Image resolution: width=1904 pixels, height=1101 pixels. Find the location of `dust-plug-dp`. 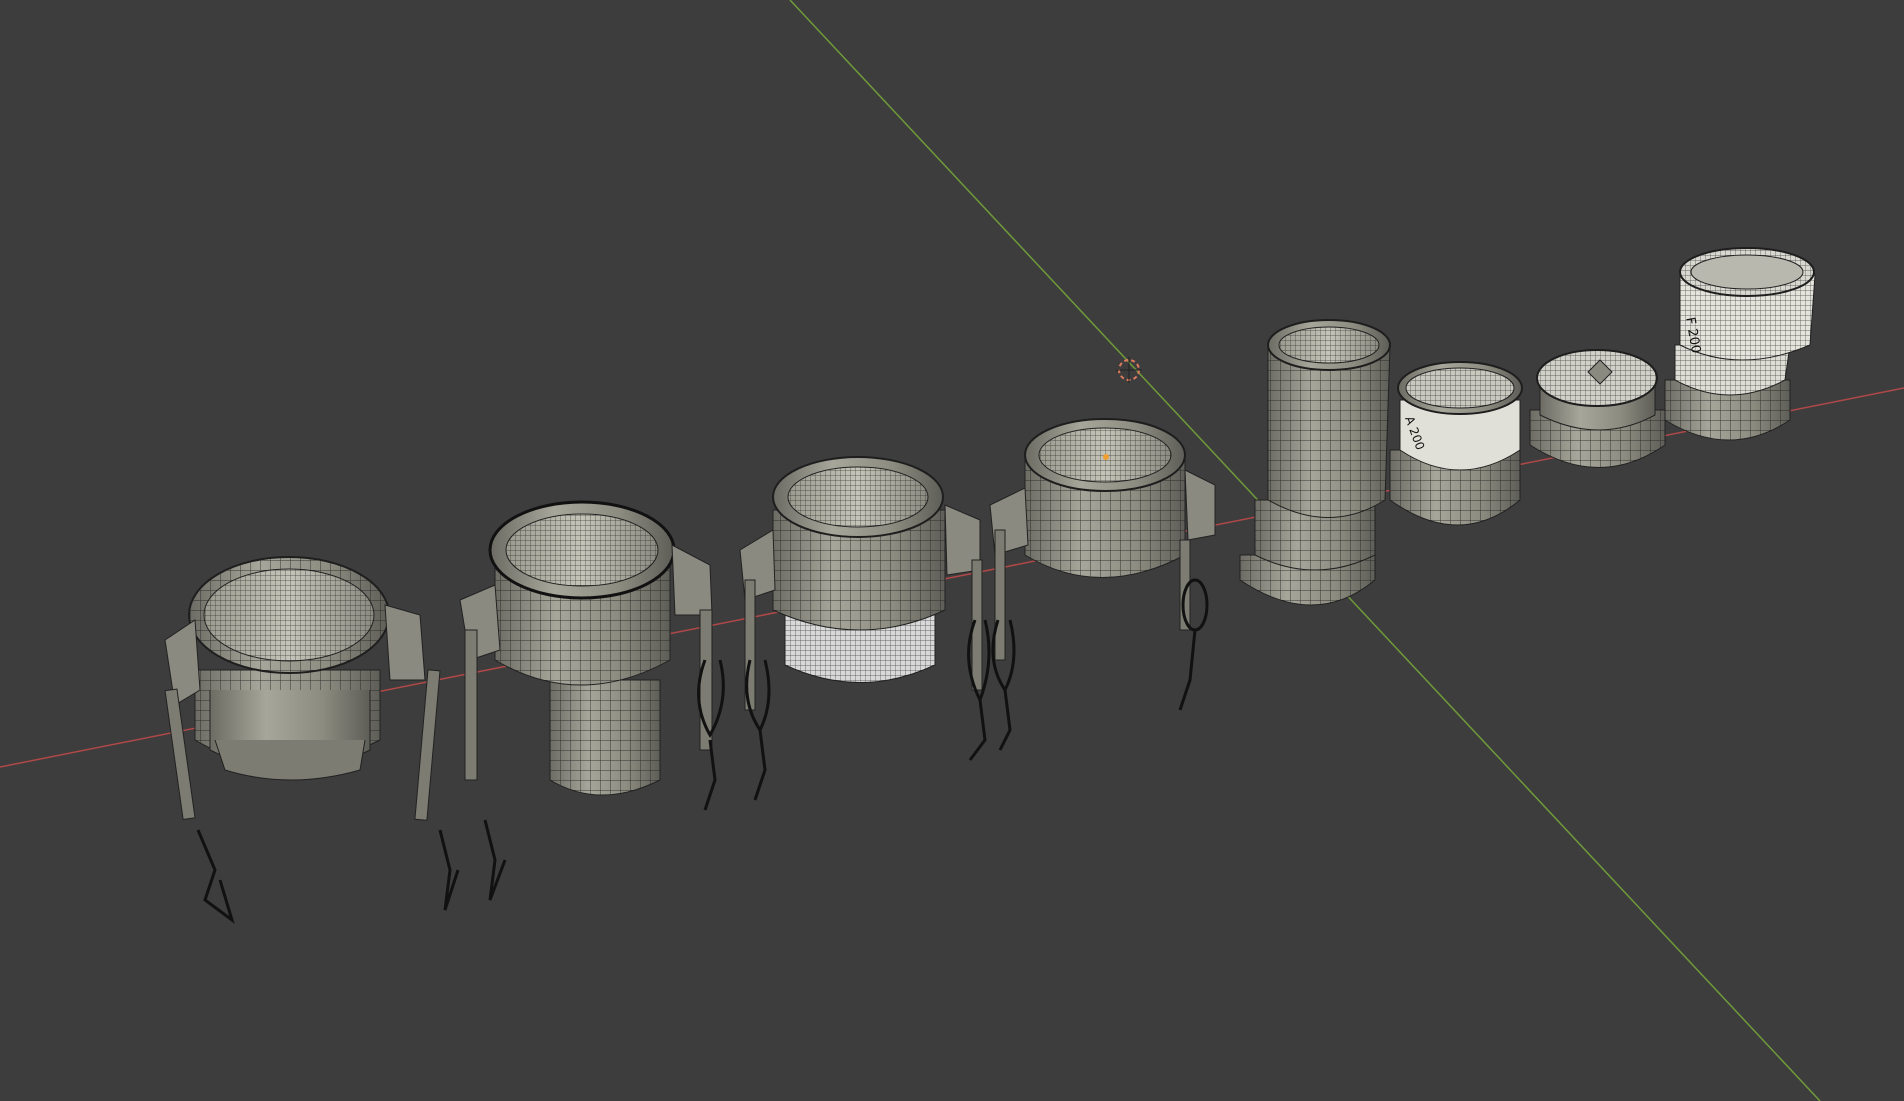

dust-plug-dp is located at coordinates (1597, 408).